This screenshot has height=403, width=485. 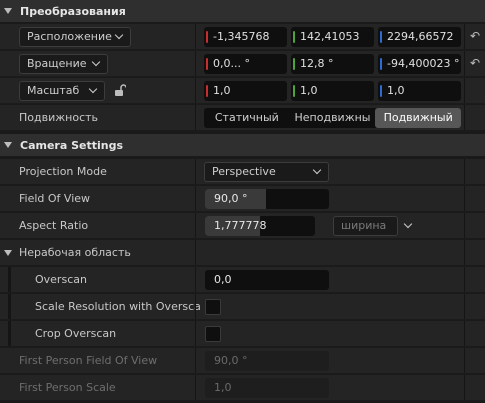 I want to click on transform-section-title: Преобразования, so click(x=73, y=11).